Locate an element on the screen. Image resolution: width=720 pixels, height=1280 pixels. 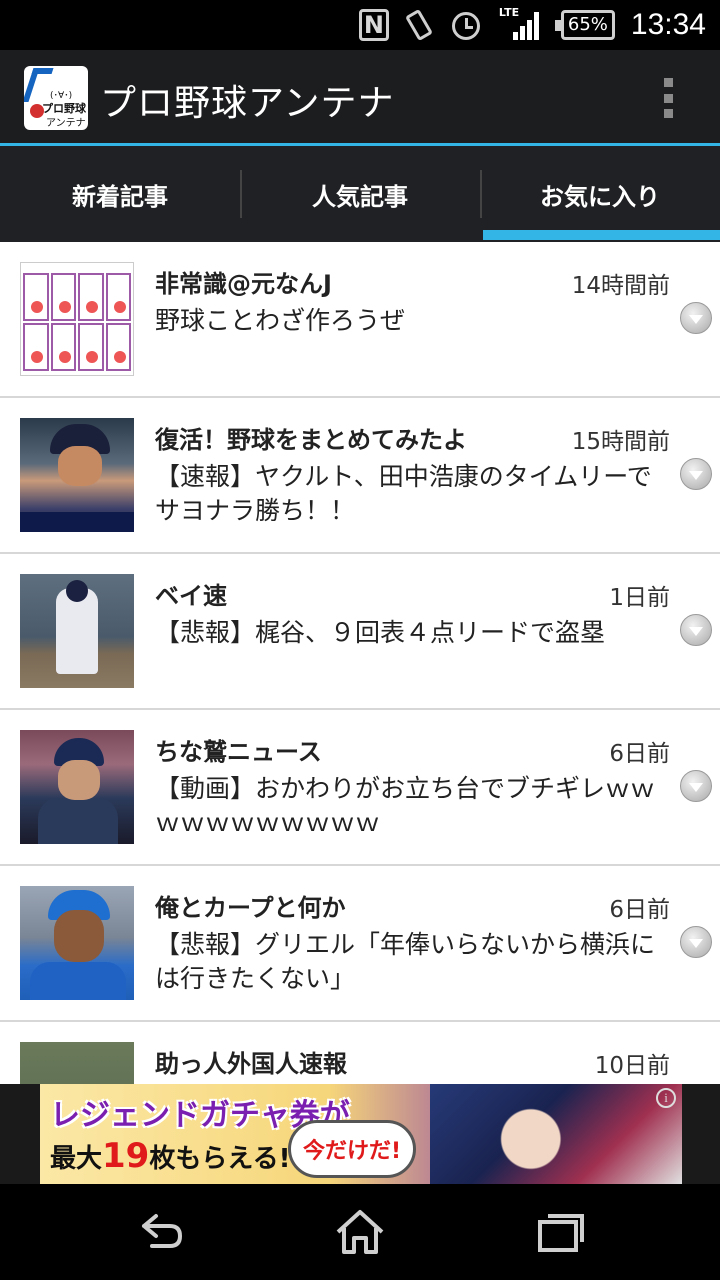
navigation-bar is located at coordinates (360, 1232).